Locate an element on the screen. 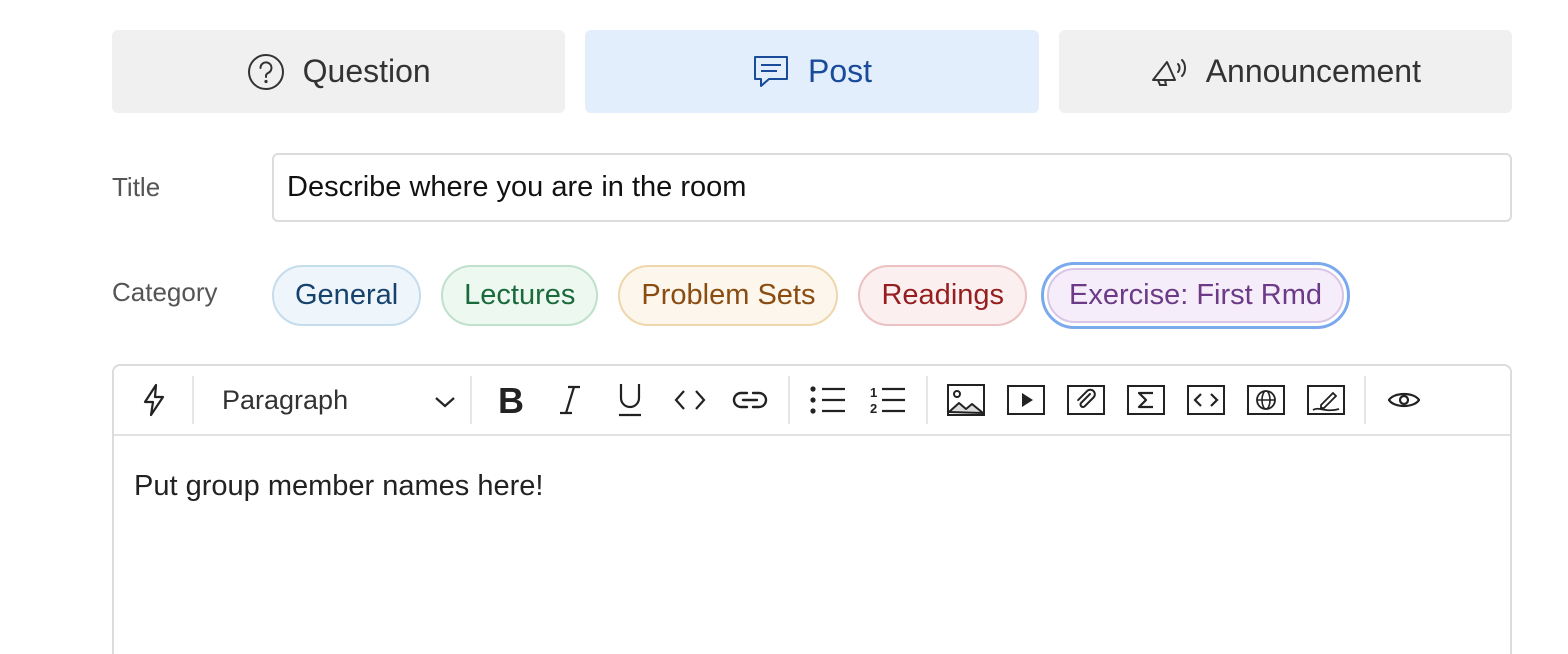 Image resolution: width=1568 pixels, height=654 pixels. image-icon is located at coordinates (966, 400).